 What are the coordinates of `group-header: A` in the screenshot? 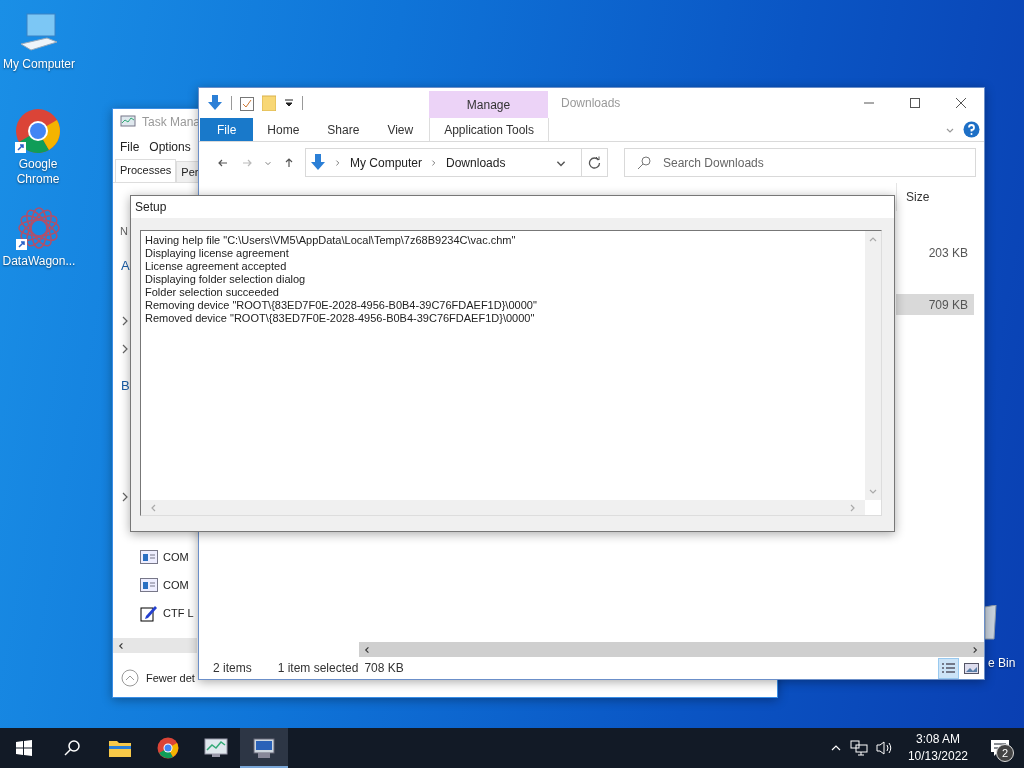 It's located at (125, 265).